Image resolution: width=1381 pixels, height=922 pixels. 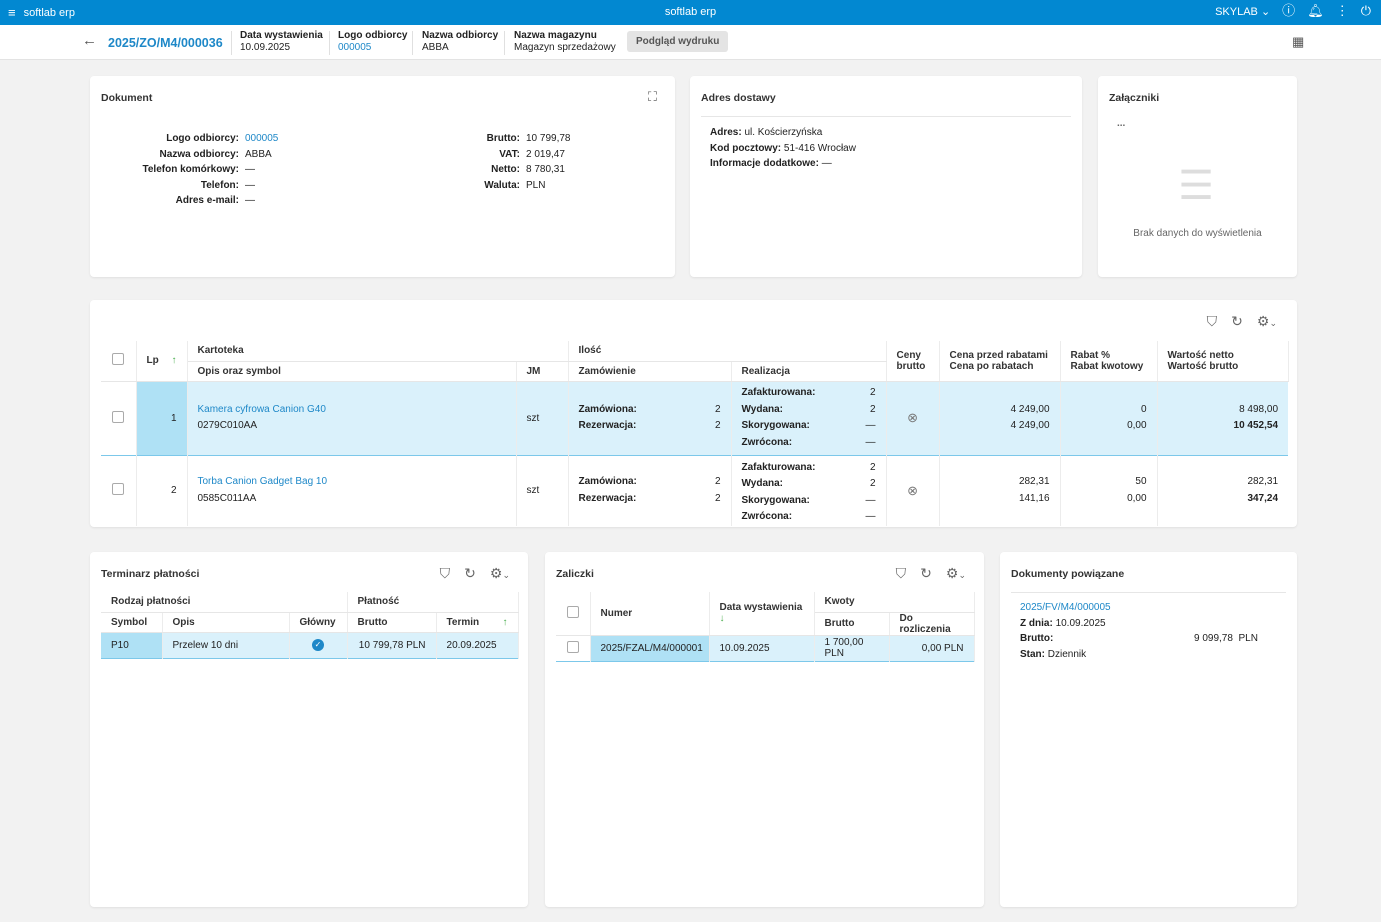 What do you see at coordinates (373, 41) in the screenshot?
I see `header-field-customer-code: Logo odbiorcy 000005` at bounding box center [373, 41].